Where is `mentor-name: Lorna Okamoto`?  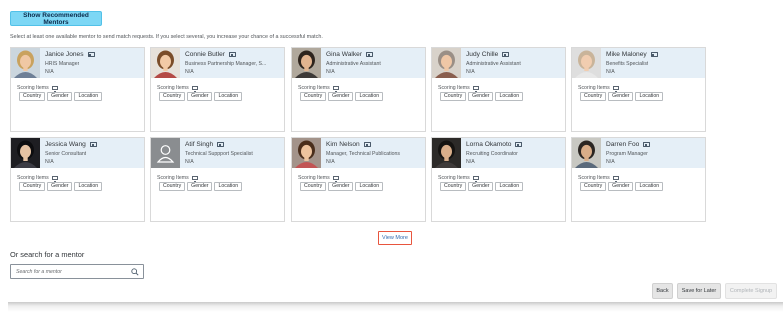 mentor-name: Lorna Okamoto is located at coordinates (494, 144).